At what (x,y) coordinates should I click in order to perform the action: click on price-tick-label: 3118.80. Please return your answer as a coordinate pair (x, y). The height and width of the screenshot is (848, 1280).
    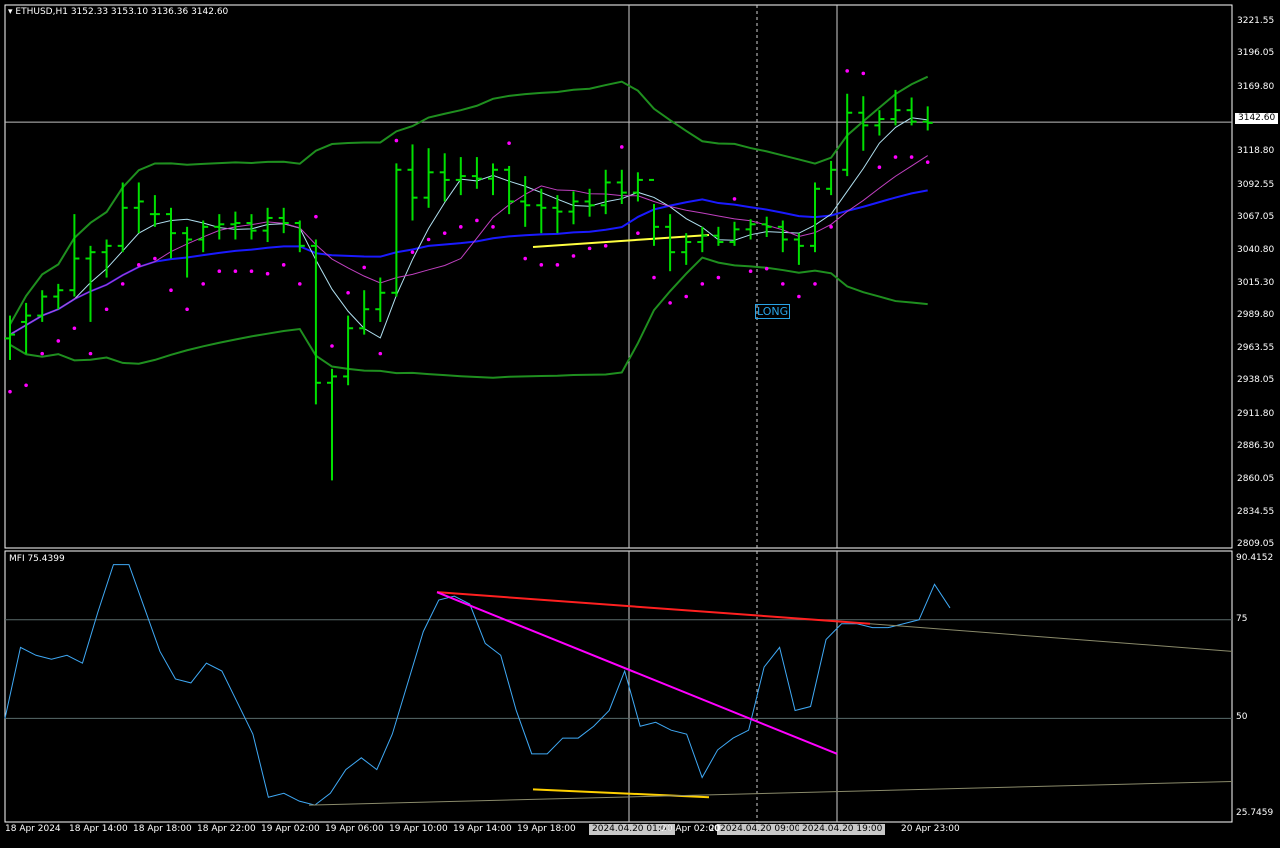
    Looking at the image, I should click on (1256, 151).